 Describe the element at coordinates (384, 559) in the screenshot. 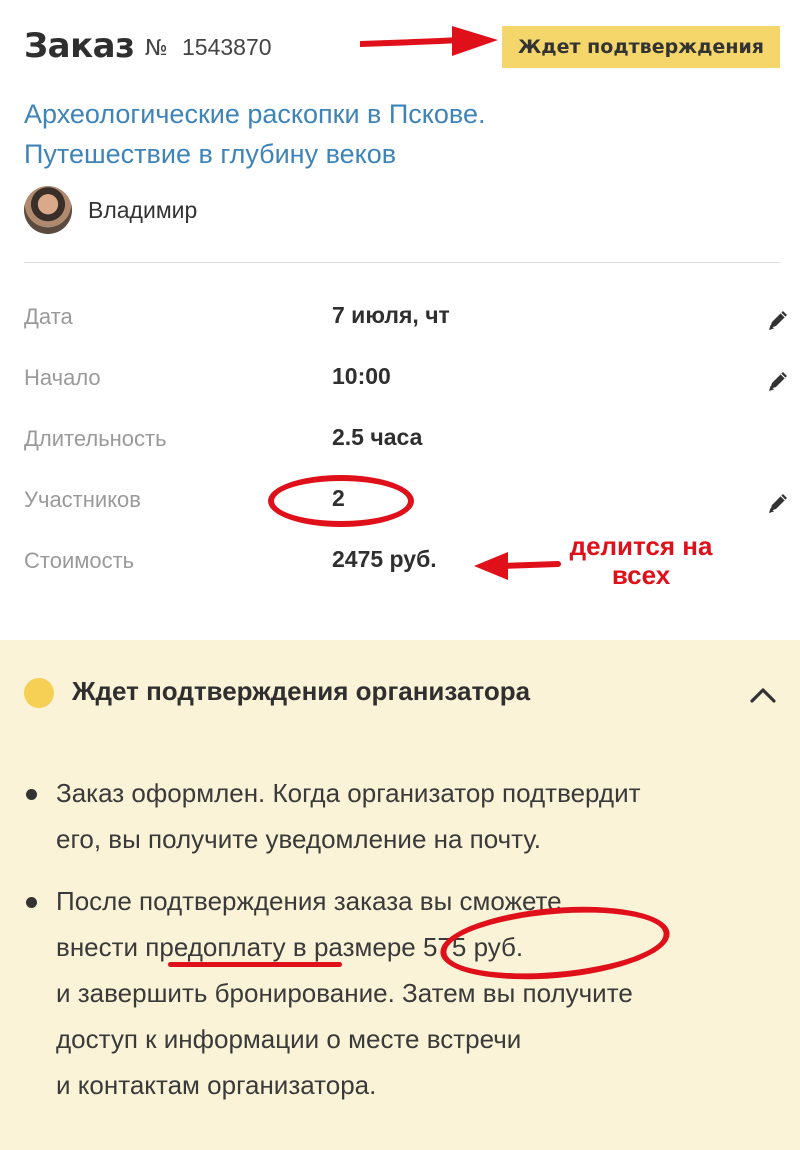

I see `detail-value: 2475 руб.` at that location.